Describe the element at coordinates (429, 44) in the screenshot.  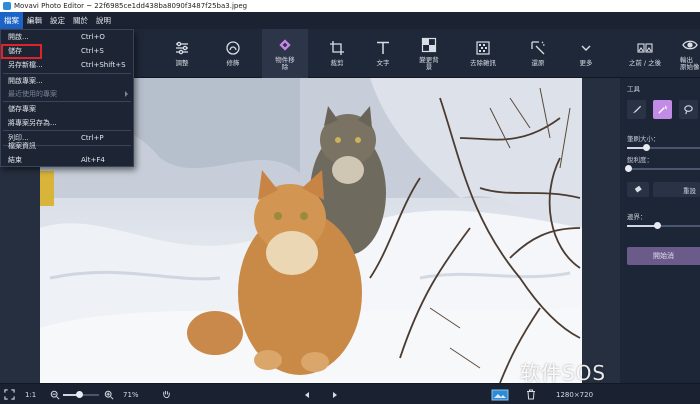
I see `background-icon` at that location.